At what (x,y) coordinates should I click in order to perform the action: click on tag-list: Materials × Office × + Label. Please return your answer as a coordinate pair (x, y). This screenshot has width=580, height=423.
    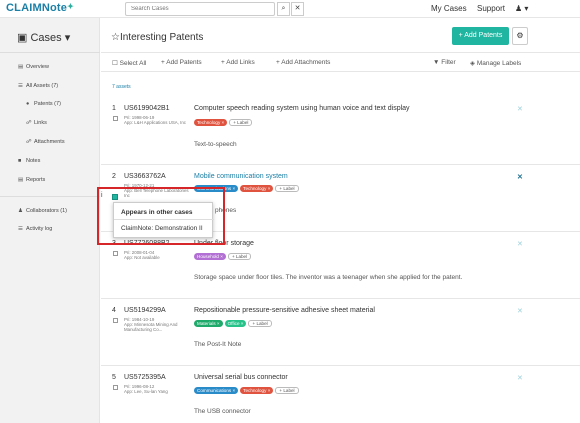
    Looking at the image, I should click on (233, 323).